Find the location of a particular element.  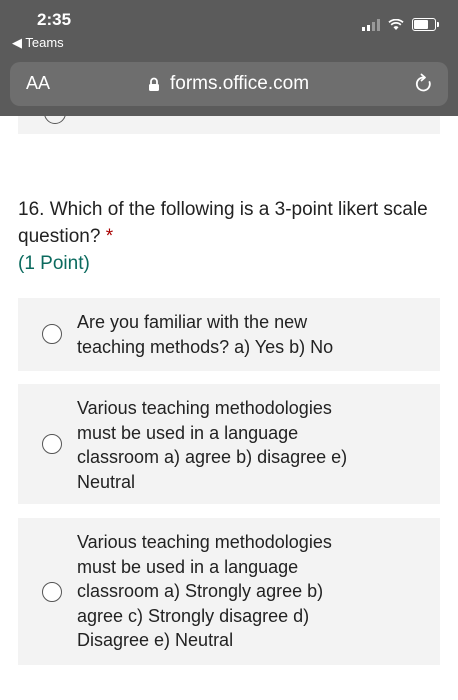

back-to-app-link: ◀ Teams is located at coordinates (38, 43).